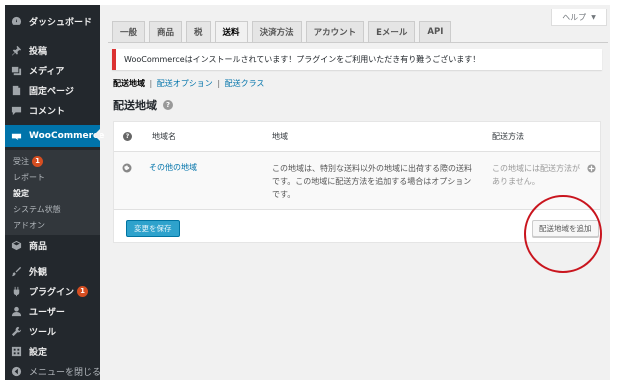 Image resolution: width=620 pixels, height=390 pixels. Describe the element at coordinates (97, 135) in the screenshot. I see `current-menu-arrow` at that location.